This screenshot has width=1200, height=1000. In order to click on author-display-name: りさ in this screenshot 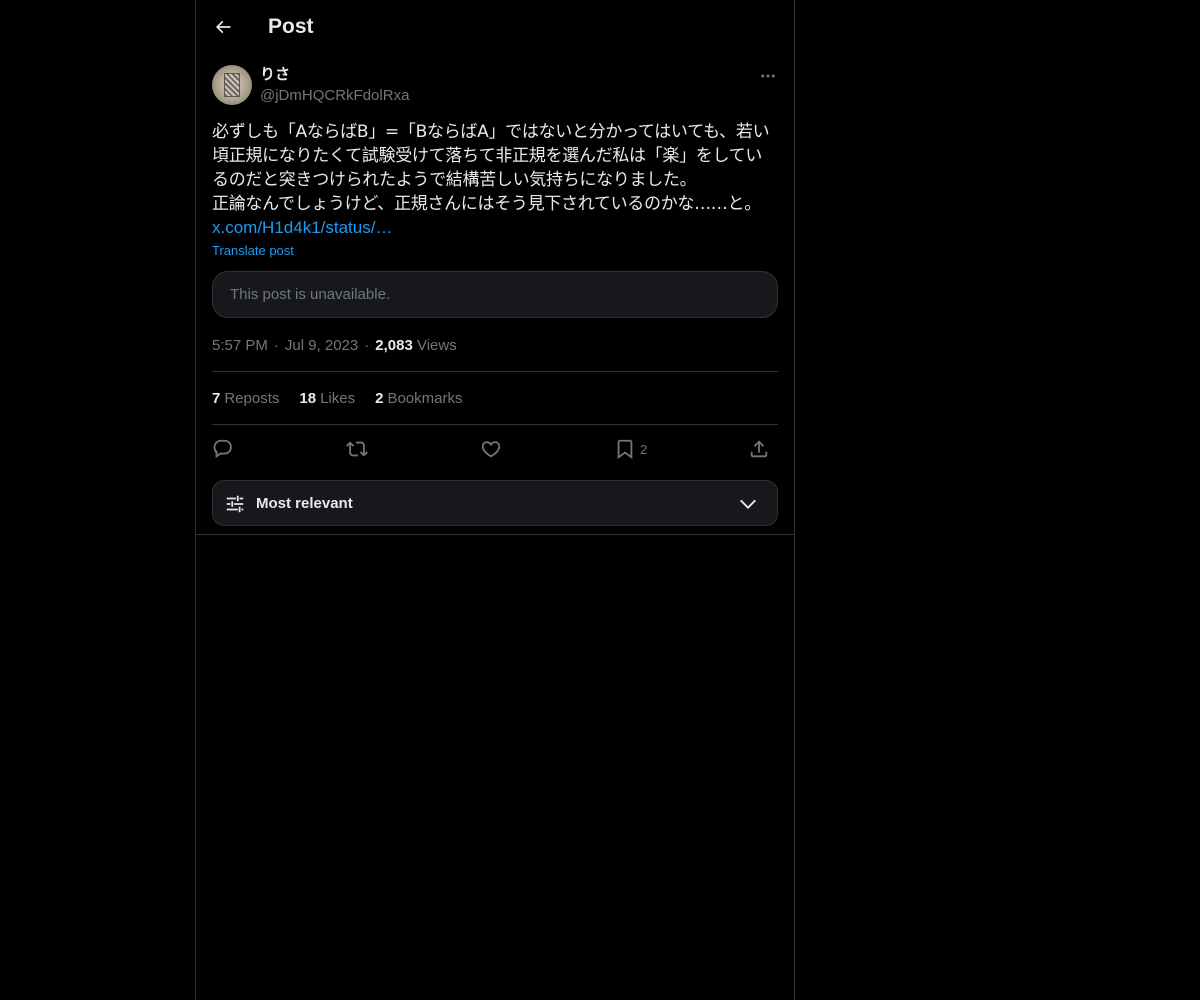, I will do `click(275, 75)`.